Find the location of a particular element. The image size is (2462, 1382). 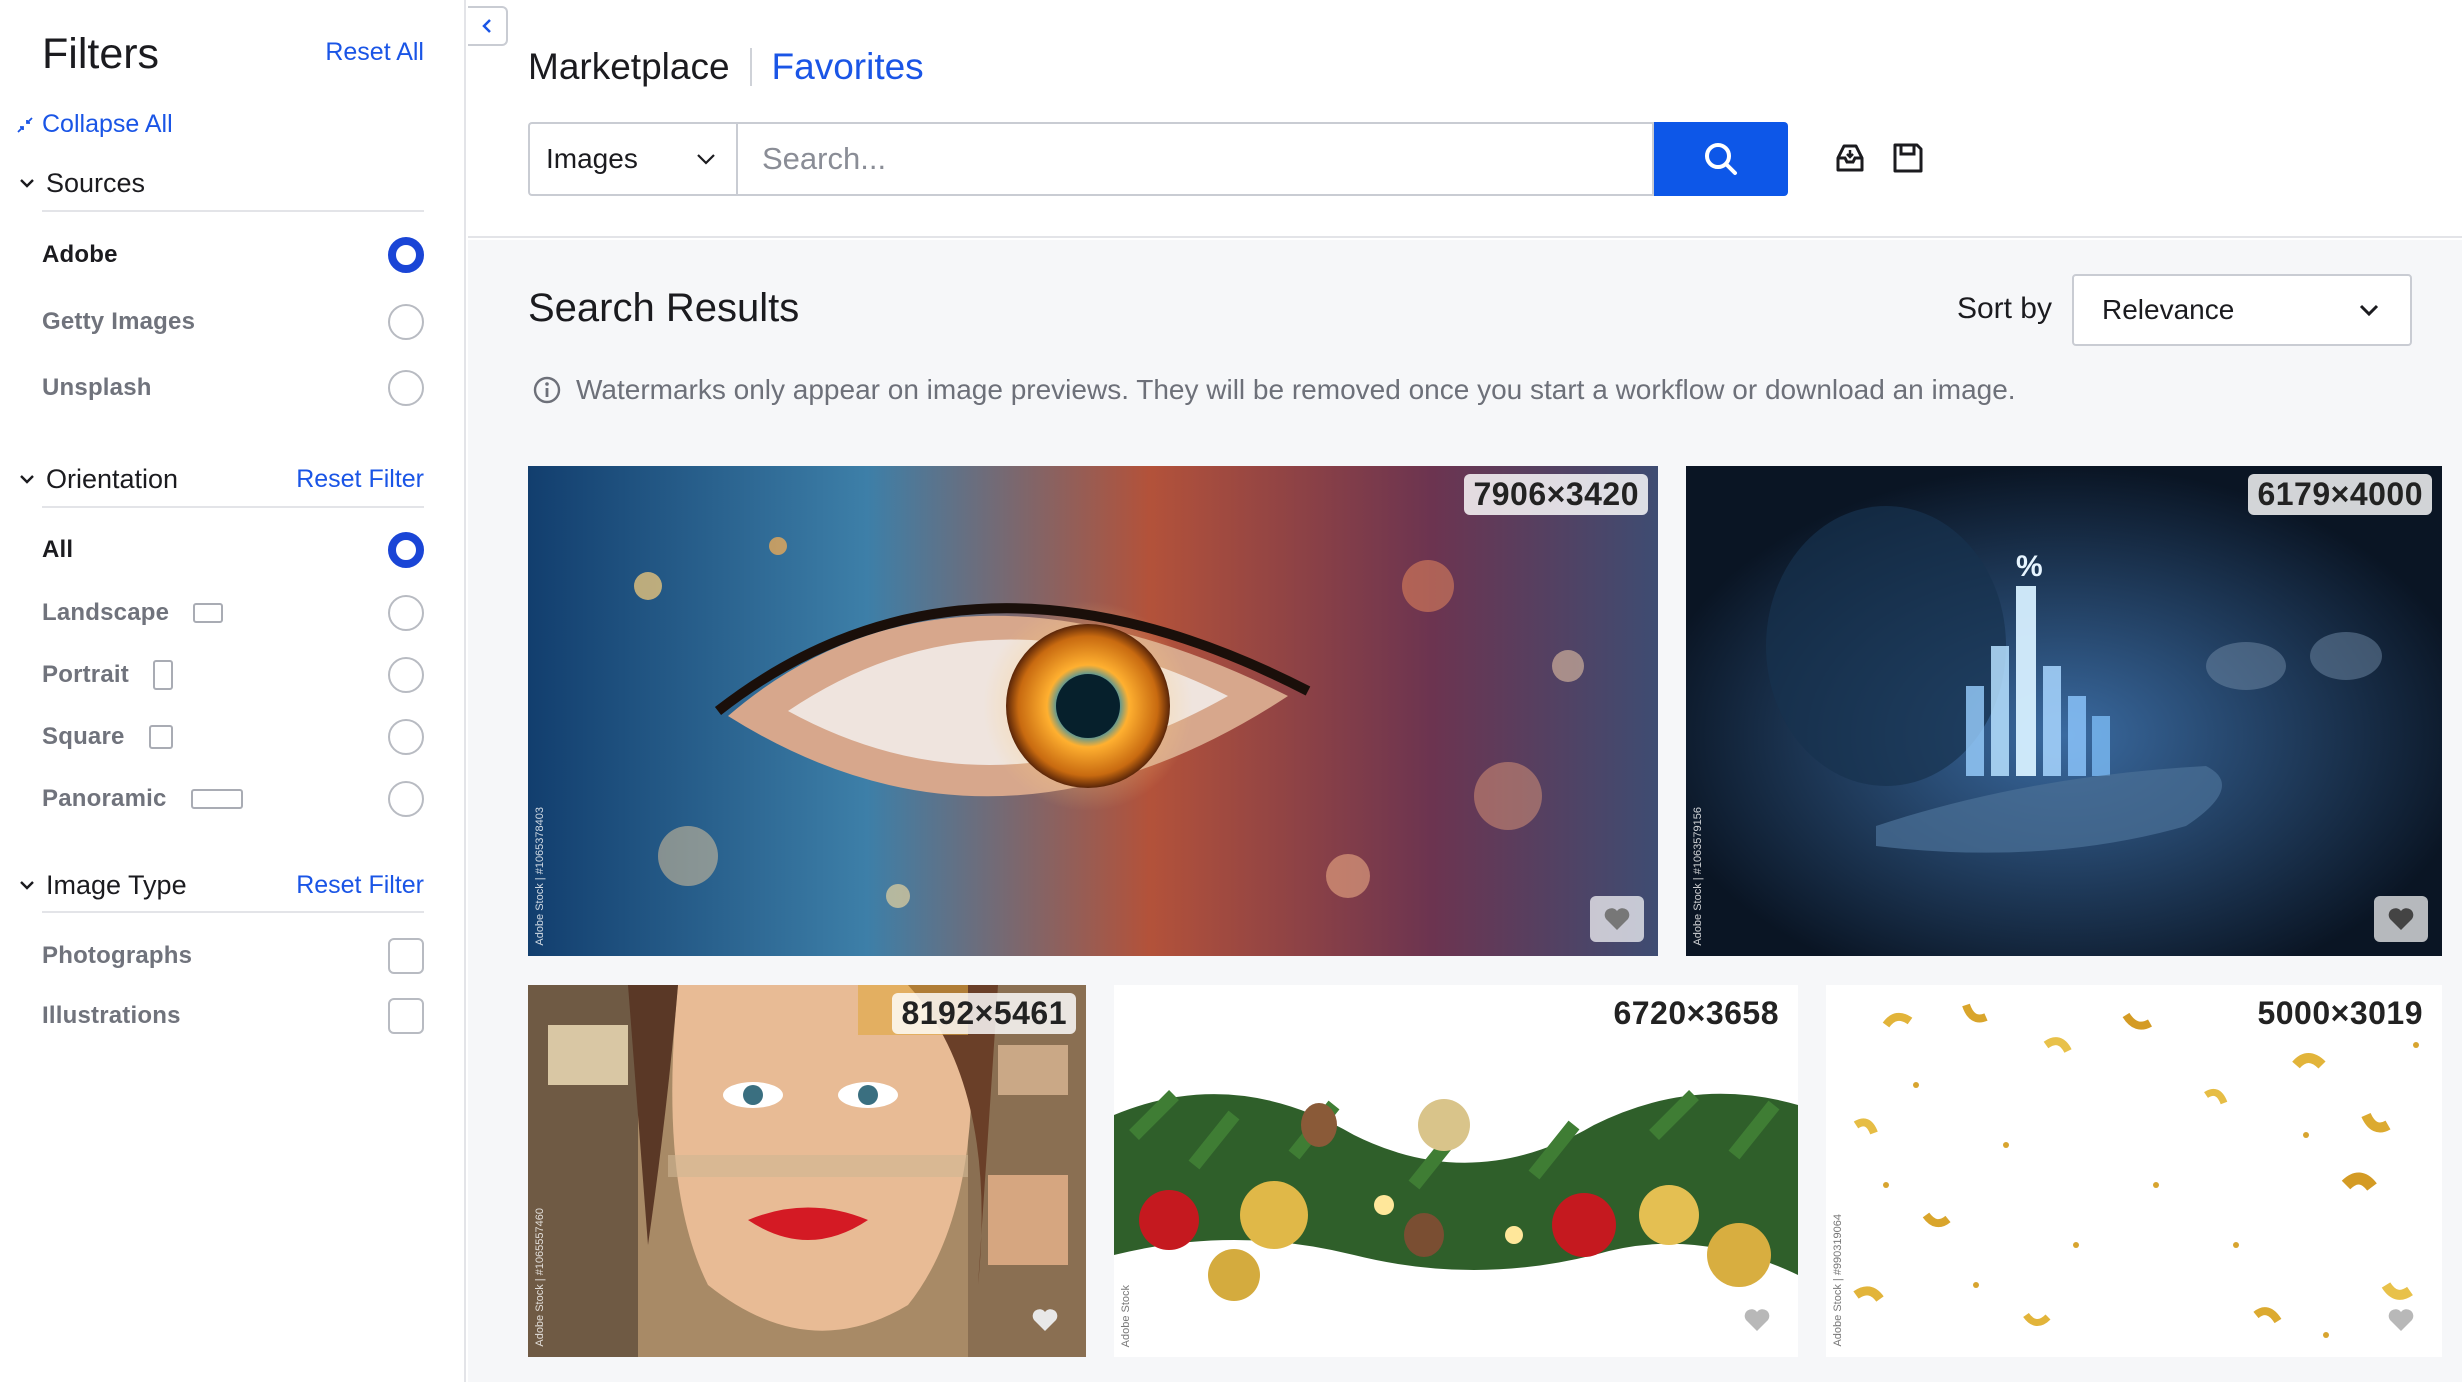

square-shape-icon is located at coordinates (160, 737).